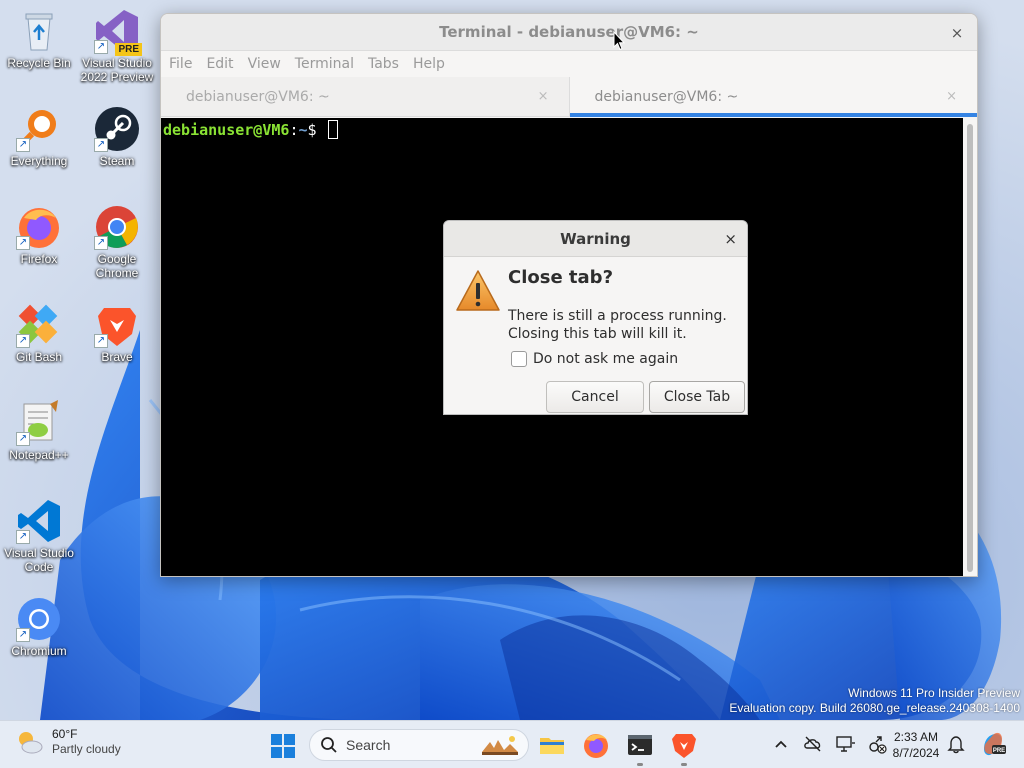  Describe the element at coordinates (419, 745) in the screenshot. I see `taskbar-search-box: Search` at that location.